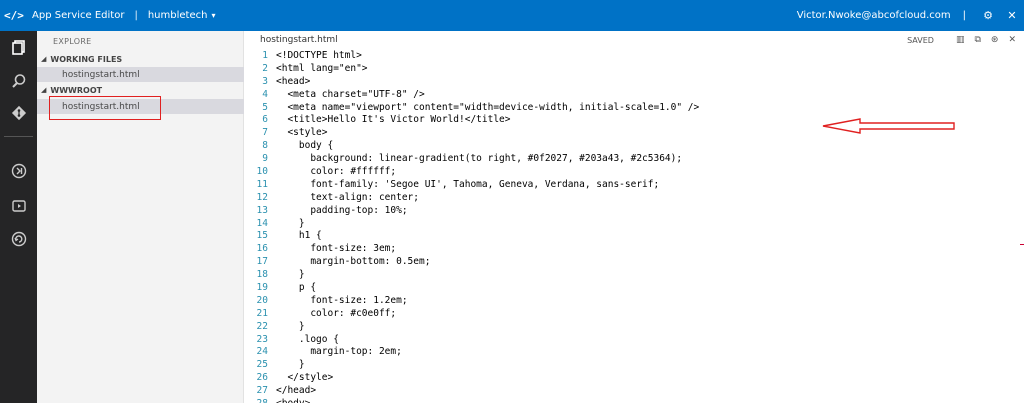 Image resolution: width=1024 pixels, height=403 pixels. Describe the element at coordinates (265, 159) in the screenshot. I see `line-number: 9` at that location.